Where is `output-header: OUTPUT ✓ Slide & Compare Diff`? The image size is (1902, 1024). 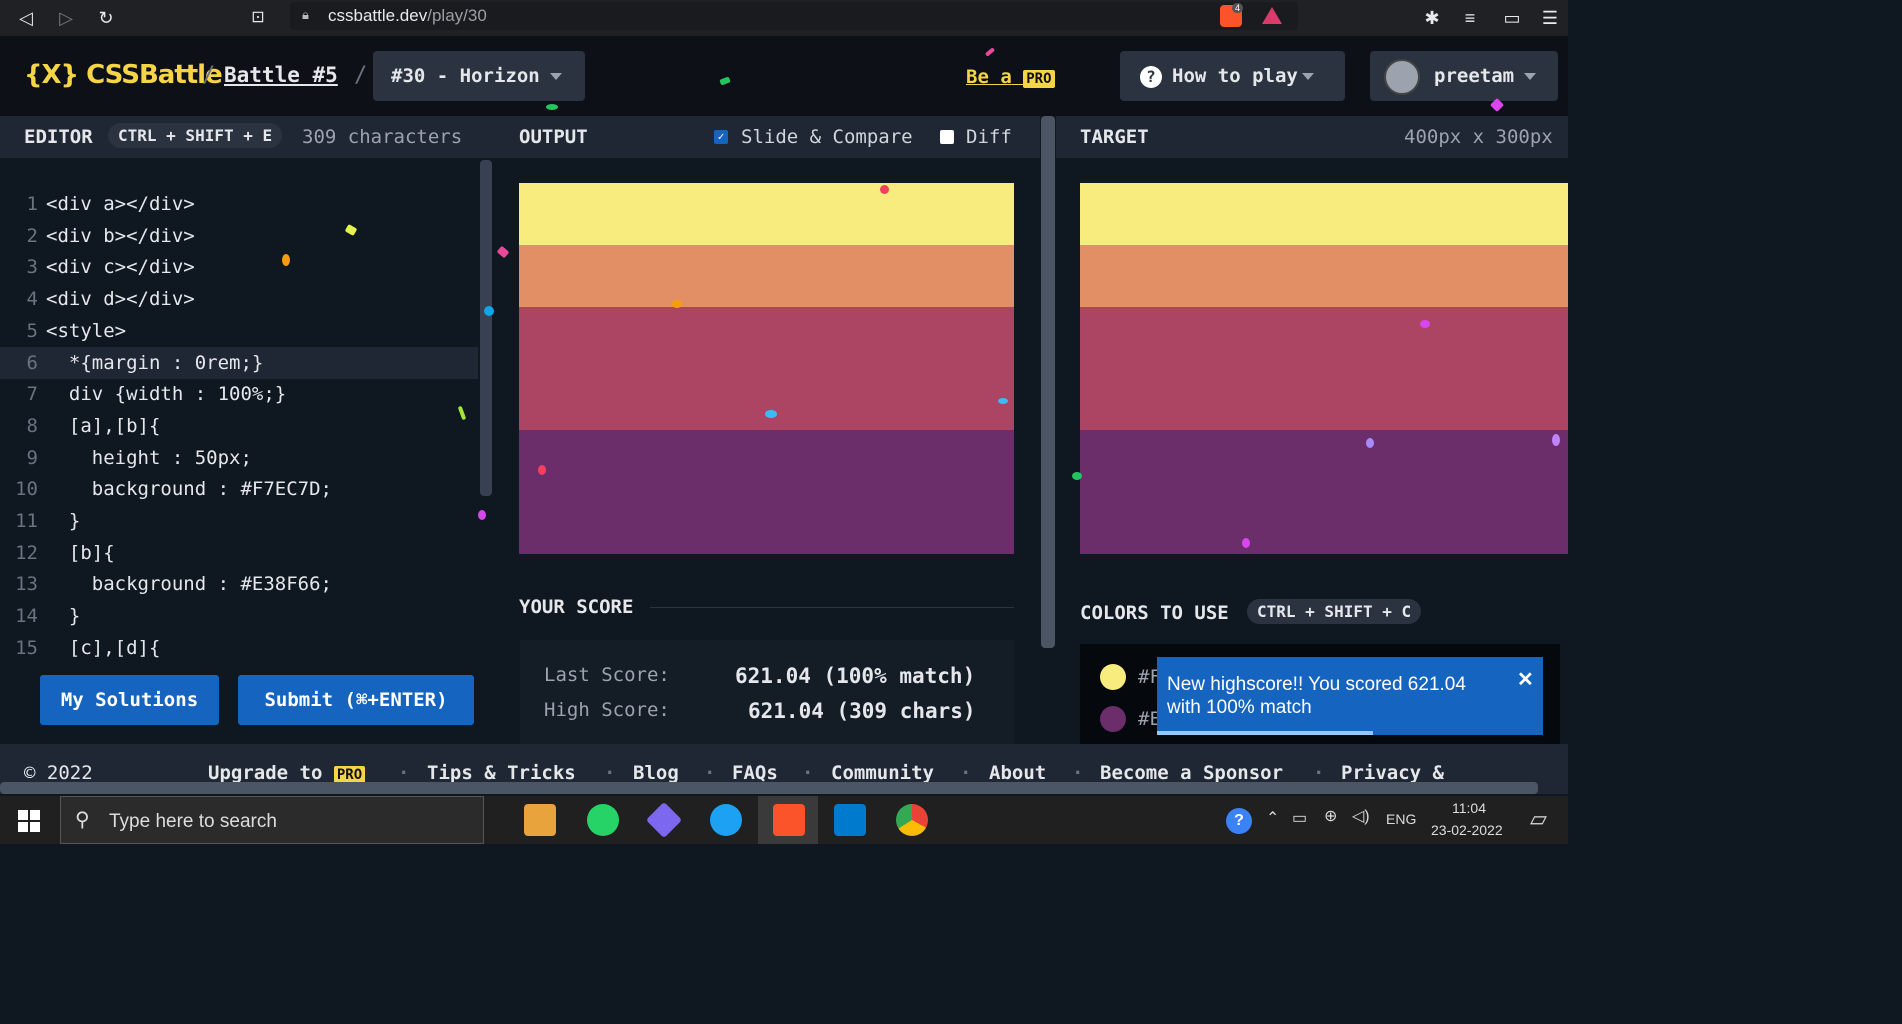 output-header: OUTPUT ✓ Slide & Compare Diff is located at coordinates (767, 137).